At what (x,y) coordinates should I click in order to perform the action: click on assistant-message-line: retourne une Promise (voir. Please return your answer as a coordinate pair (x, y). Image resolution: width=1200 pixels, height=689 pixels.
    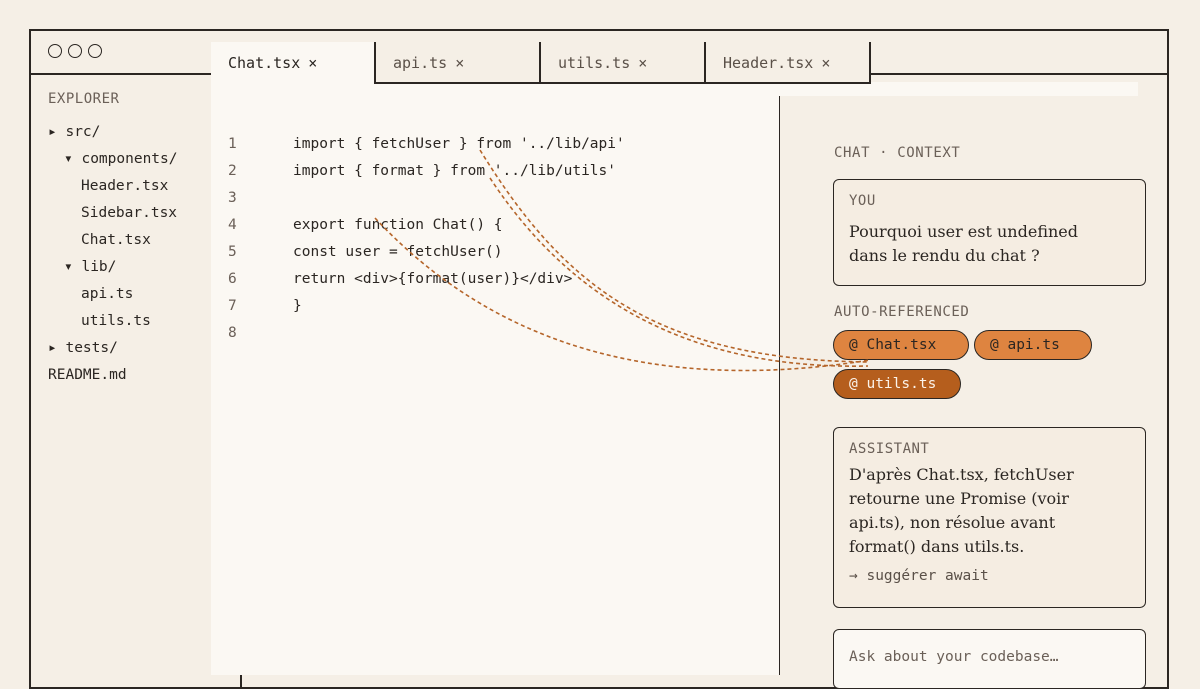
    Looking at the image, I should click on (959, 498).